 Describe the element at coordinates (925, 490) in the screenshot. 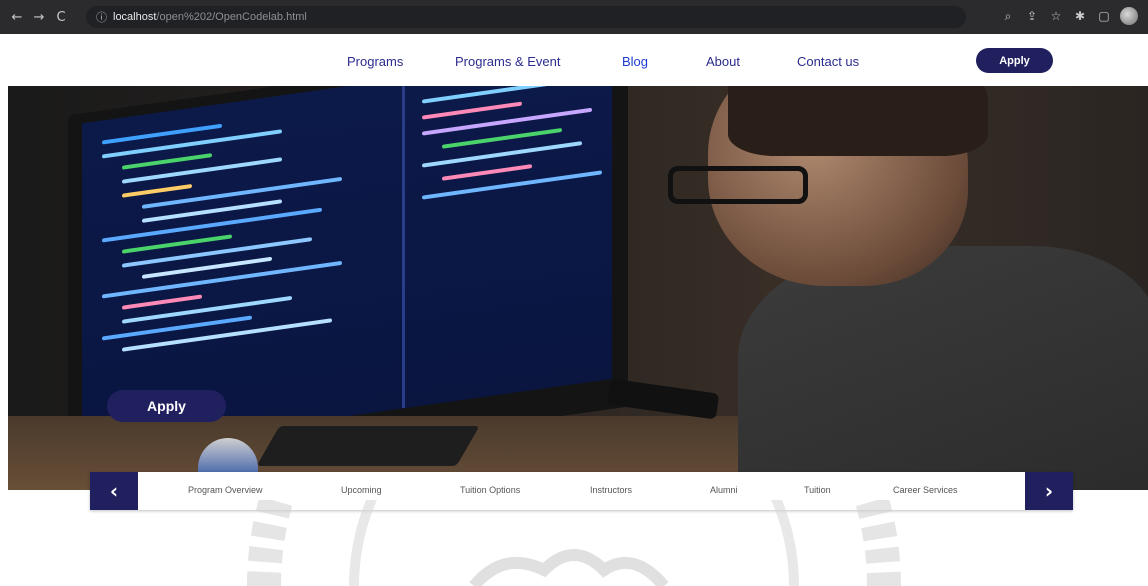

I see `subnav-item-career-services: Career Services` at that location.